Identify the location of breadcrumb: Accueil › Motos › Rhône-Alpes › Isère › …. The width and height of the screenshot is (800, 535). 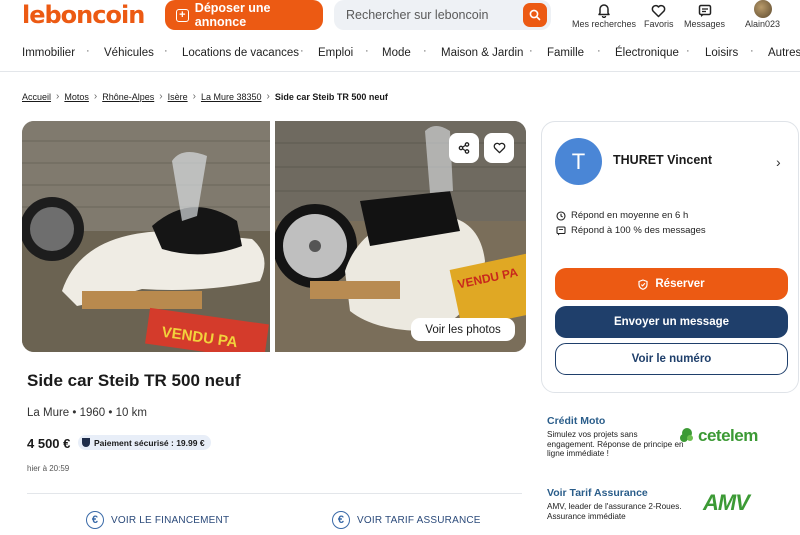
(205, 96).